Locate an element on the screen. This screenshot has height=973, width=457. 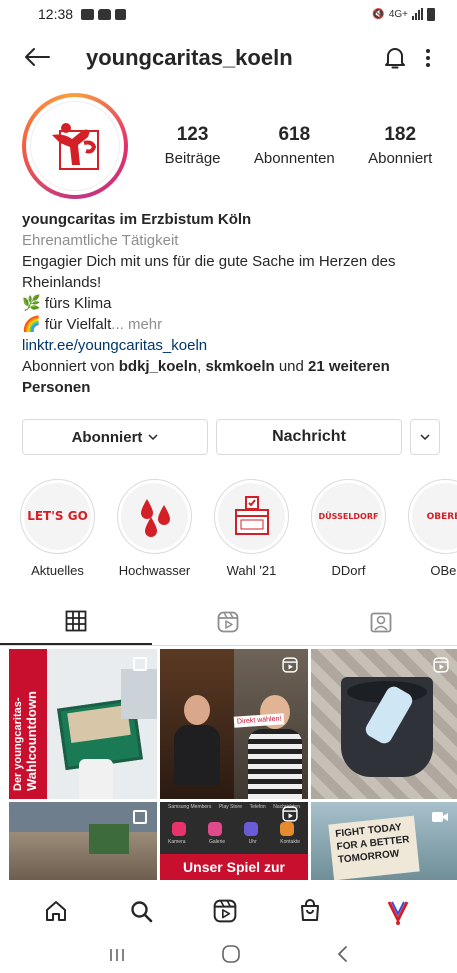
avatar-story-ring is located at coordinates (75, 145).